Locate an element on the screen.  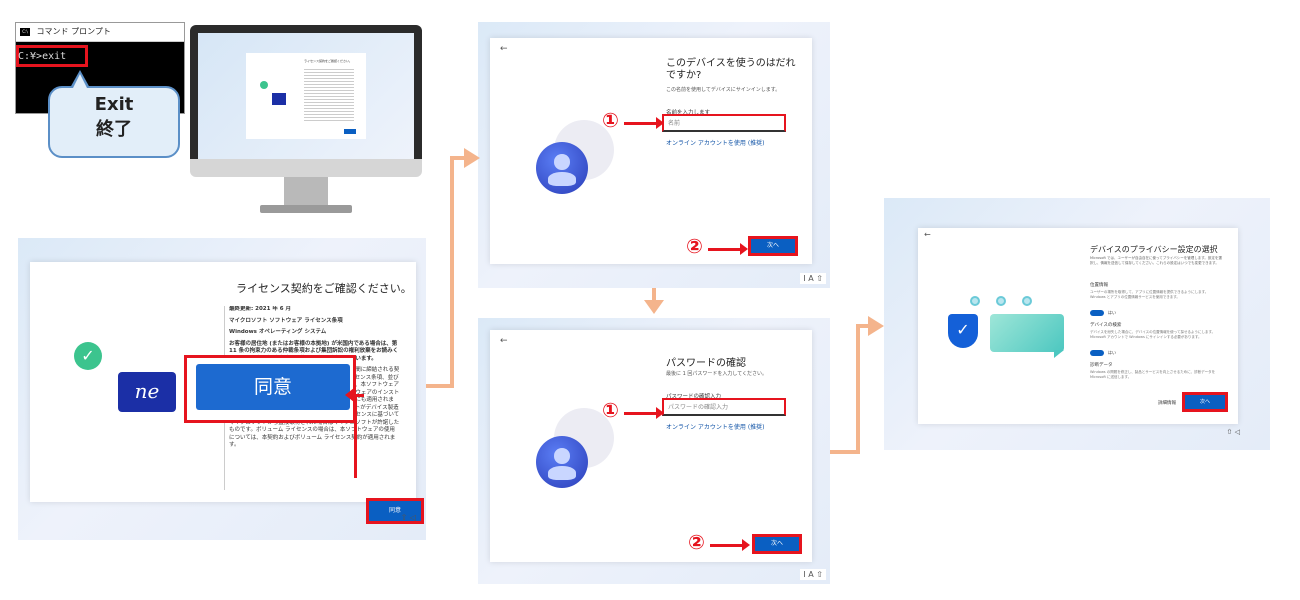
flow-line-1a is located at coordinates (439, 386).